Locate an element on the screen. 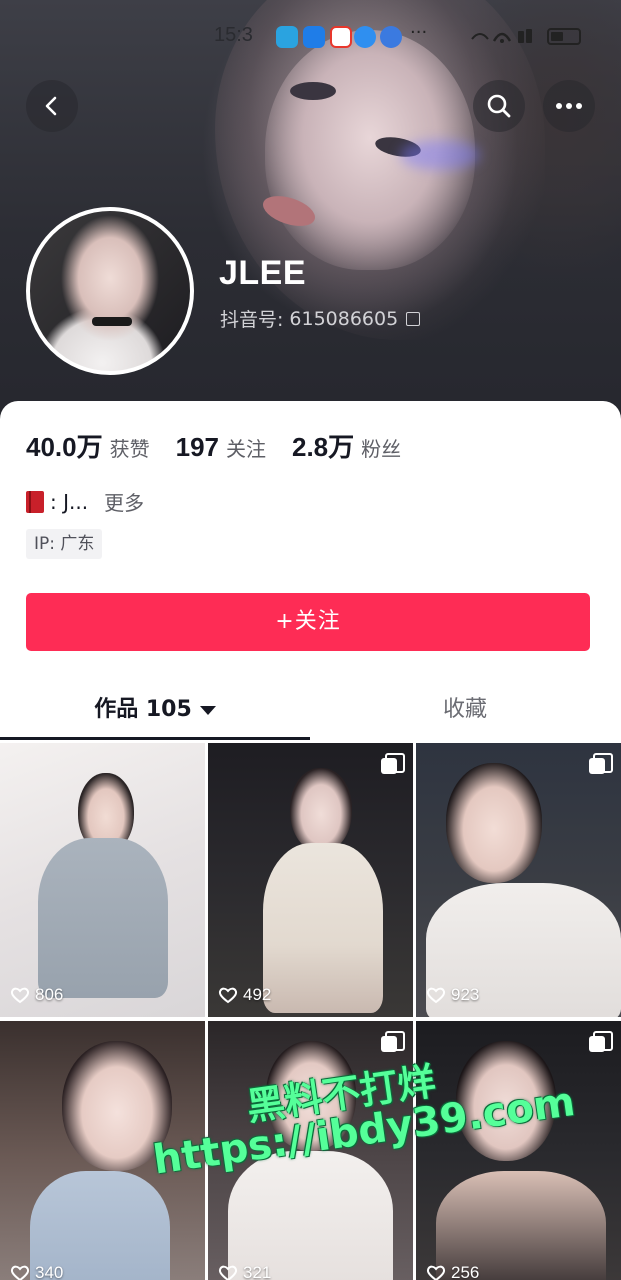  video-tile: 806 is located at coordinates (102, 880).